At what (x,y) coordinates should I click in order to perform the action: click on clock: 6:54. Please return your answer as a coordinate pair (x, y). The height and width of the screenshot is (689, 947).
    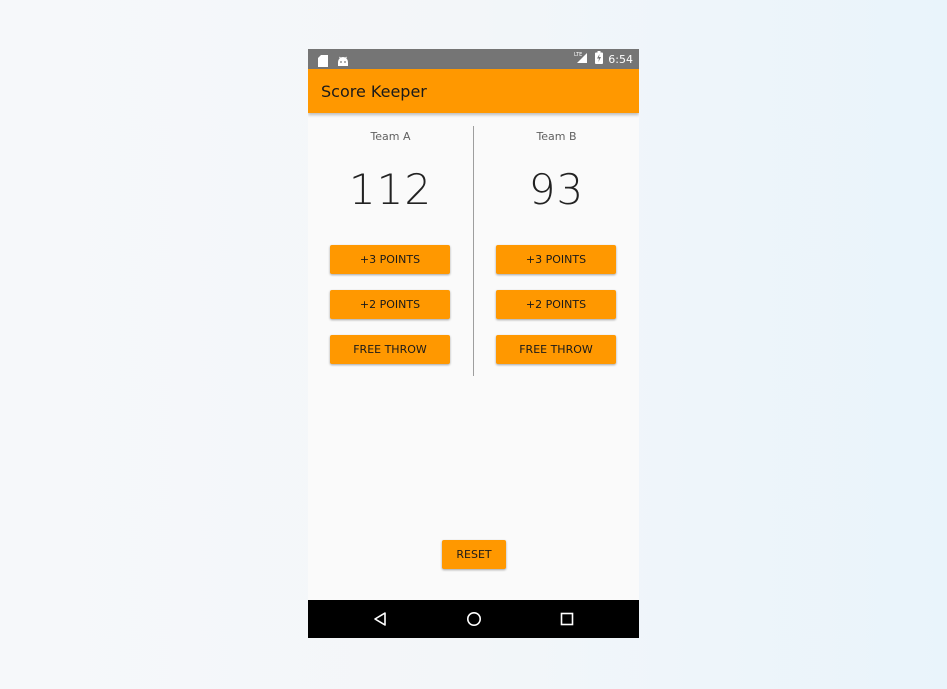
    Looking at the image, I should click on (620, 59).